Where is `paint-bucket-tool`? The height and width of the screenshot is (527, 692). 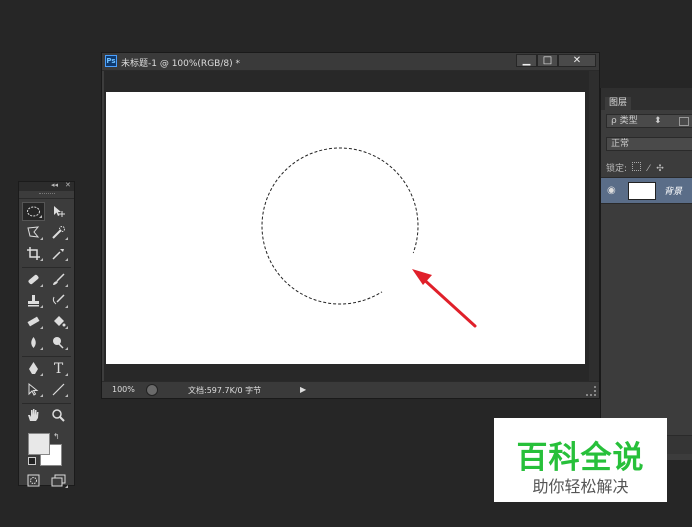 paint-bucket-tool is located at coordinates (58, 321).